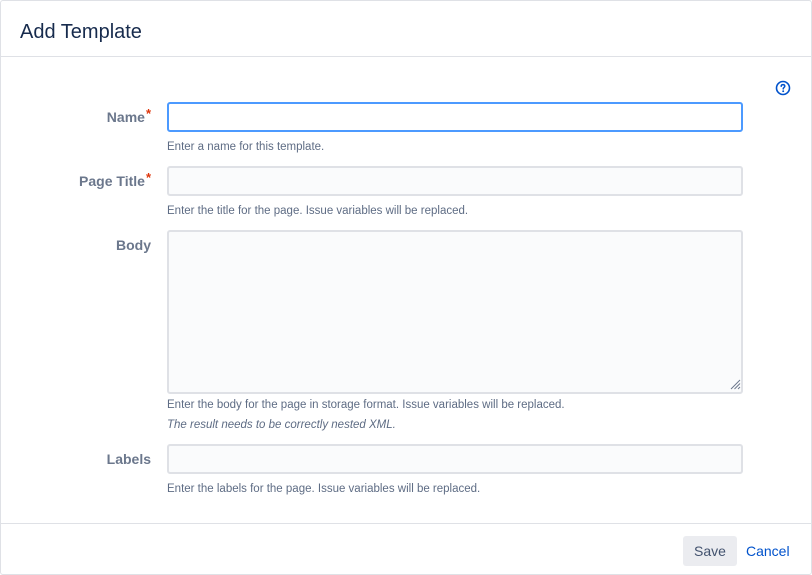 Image resolution: width=812 pixels, height=575 pixels. Describe the element at coordinates (128, 115) in the screenshot. I see `name-label: Name*` at that location.